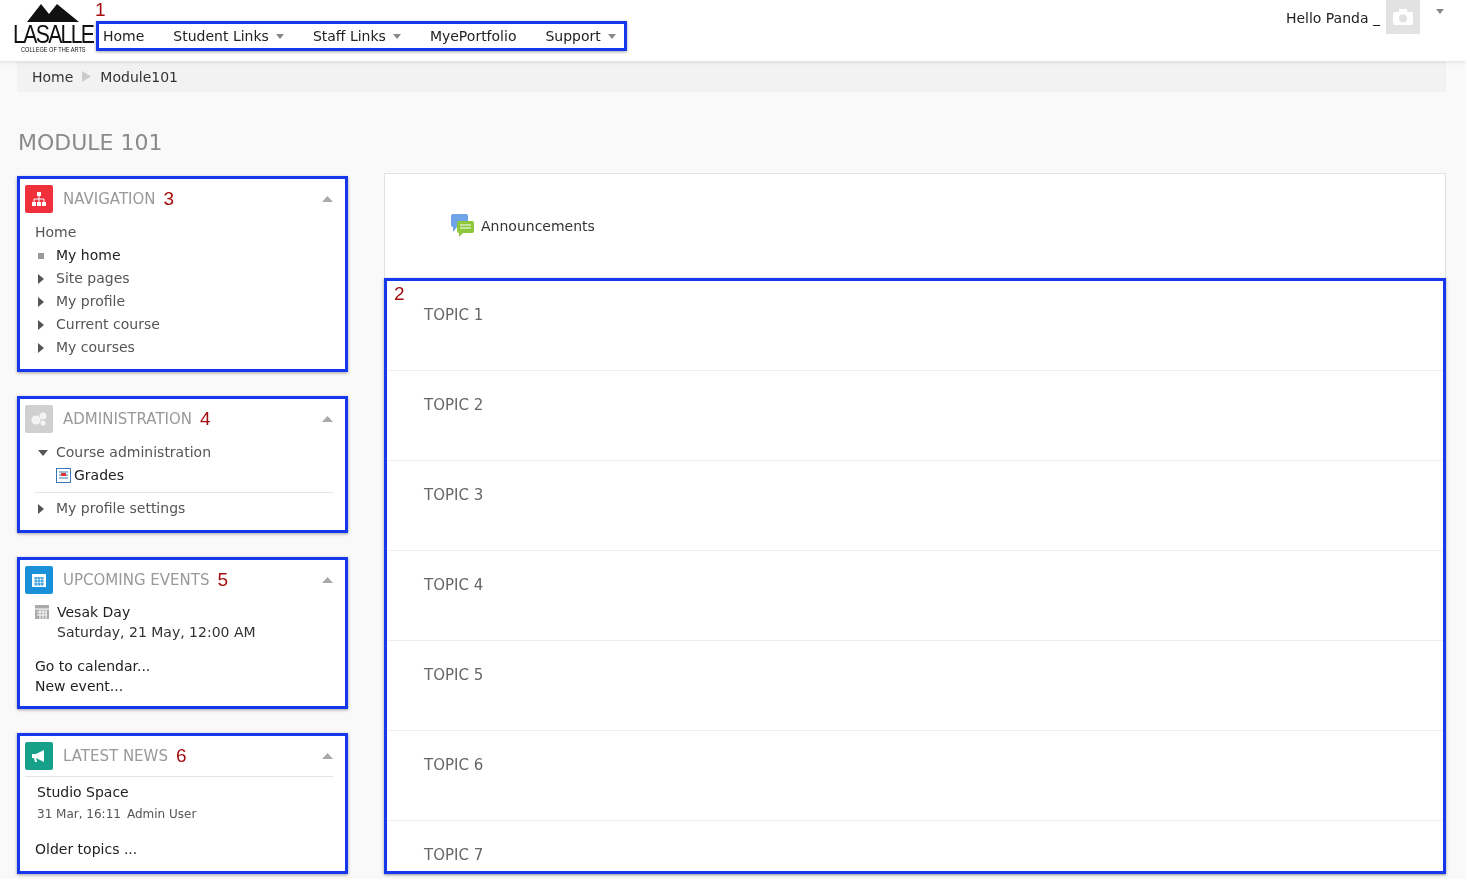  What do you see at coordinates (454, 405) in the screenshot?
I see `topic-title: TOPIC 2` at bounding box center [454, 405].